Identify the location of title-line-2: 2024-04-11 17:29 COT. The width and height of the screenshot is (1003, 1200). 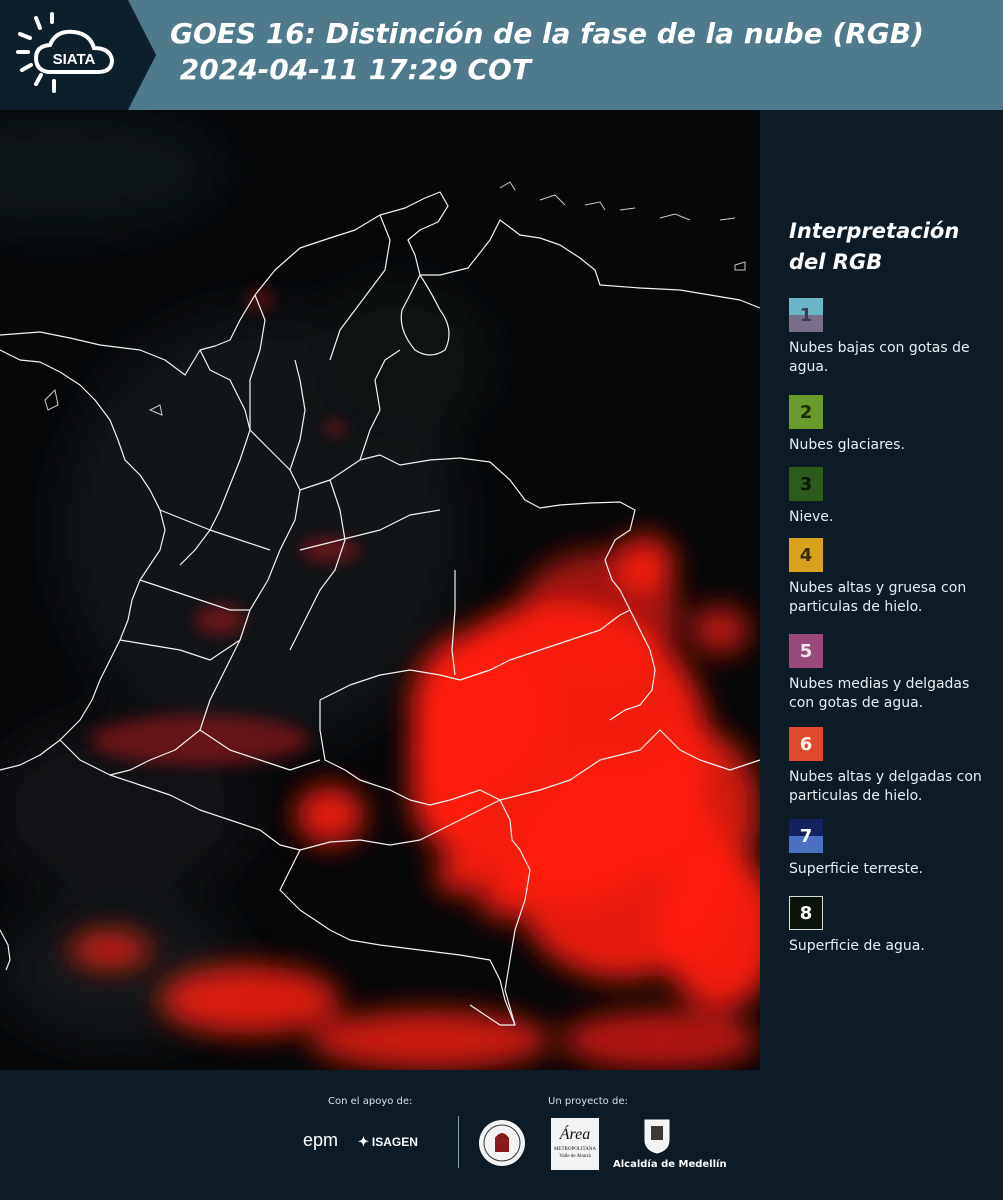
(350, 69).